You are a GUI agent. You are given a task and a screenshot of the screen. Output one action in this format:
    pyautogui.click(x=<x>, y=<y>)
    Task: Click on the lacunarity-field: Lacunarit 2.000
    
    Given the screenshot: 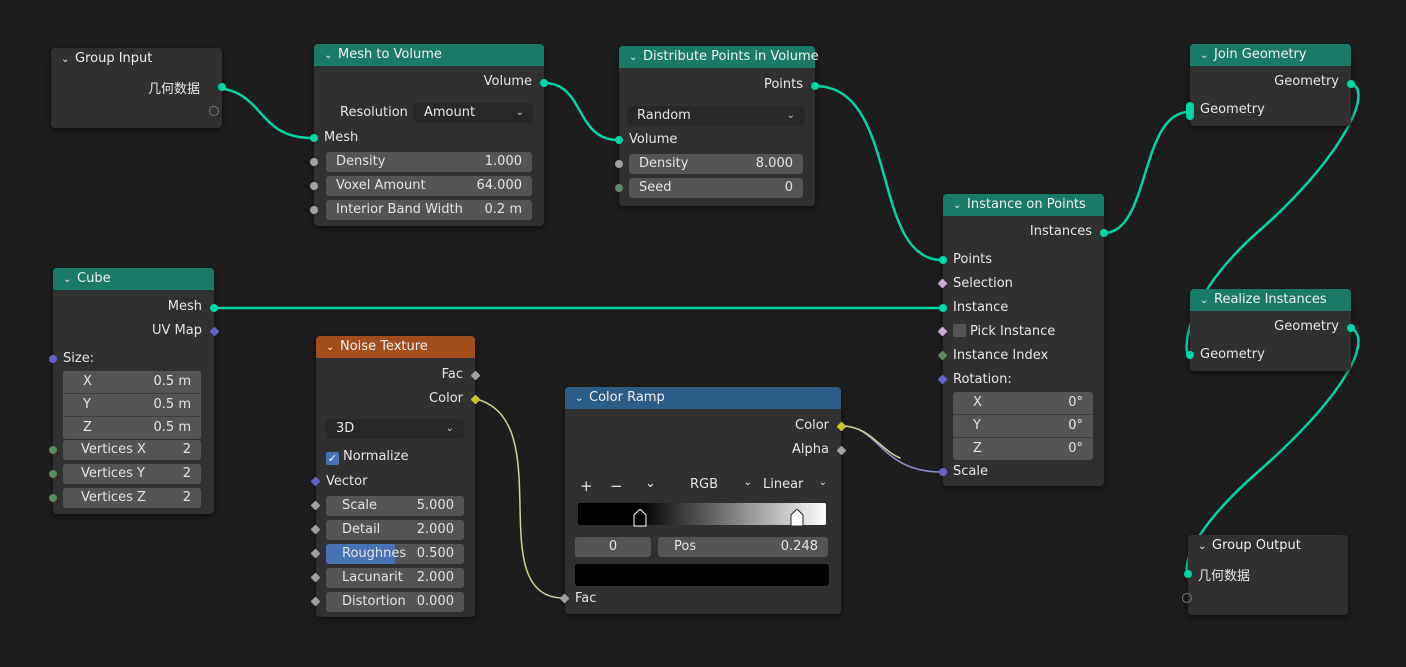 What is the action you would take?
    pyautogui.click(x=395, y=578)
    